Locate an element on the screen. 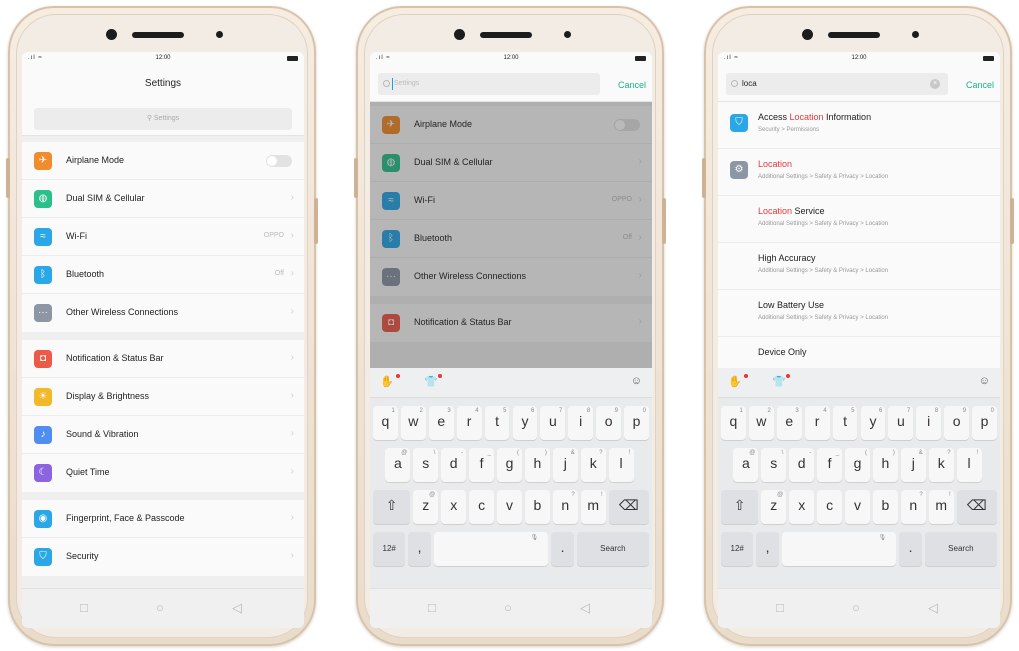 The width and height of the screenshot is (1019, 651). clear-icon: × is located at coordinates (935, 84).